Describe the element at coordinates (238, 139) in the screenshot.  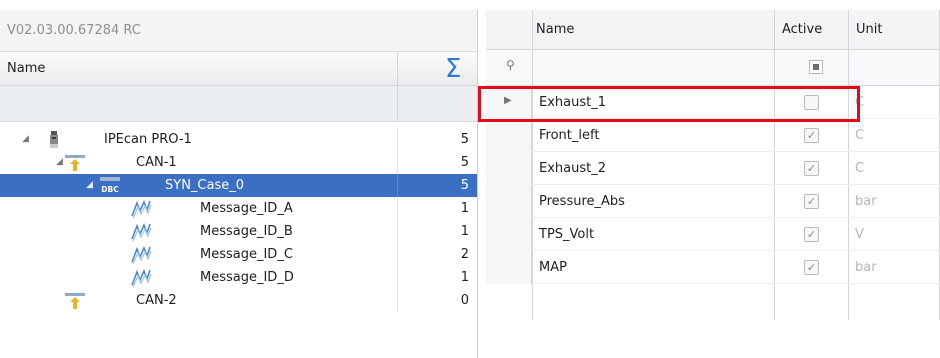
I see `tree-row-ipecan-pro-1: ◢ IPEcan PRO-1 5` at that location.